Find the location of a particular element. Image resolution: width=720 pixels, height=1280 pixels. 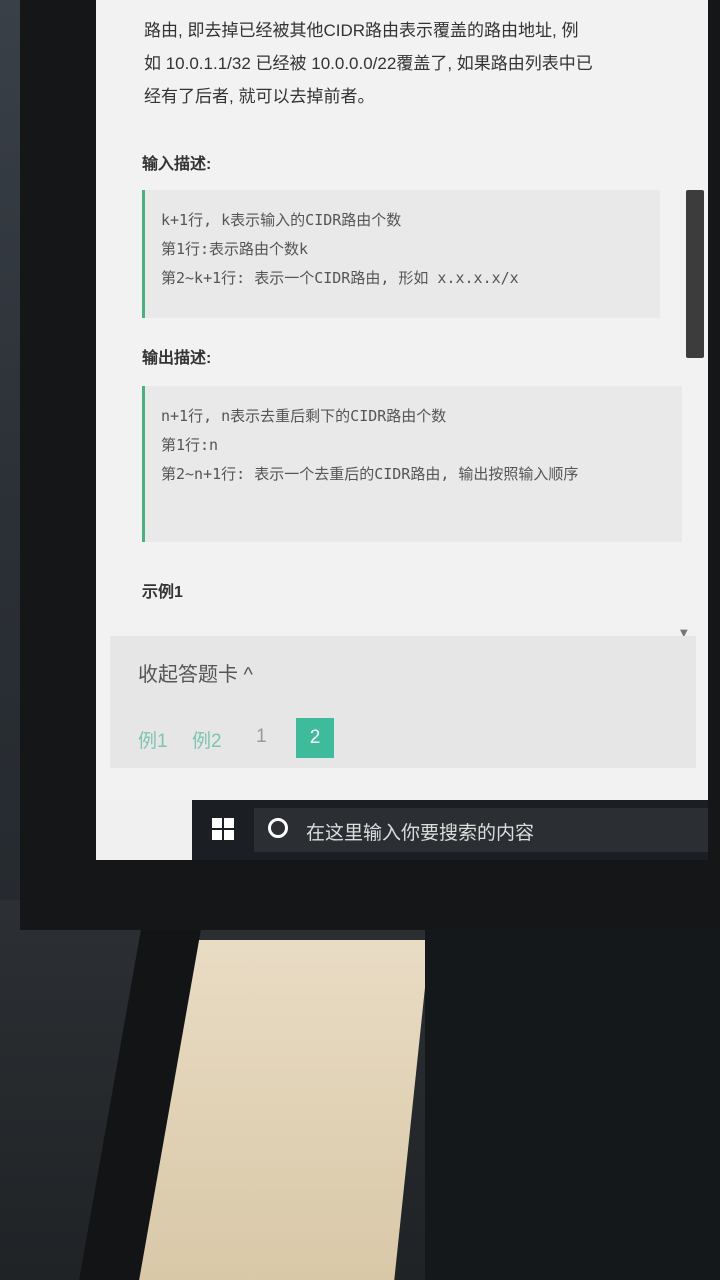

question-nav-example-2: 例2 is located at coordinates (207, 739).